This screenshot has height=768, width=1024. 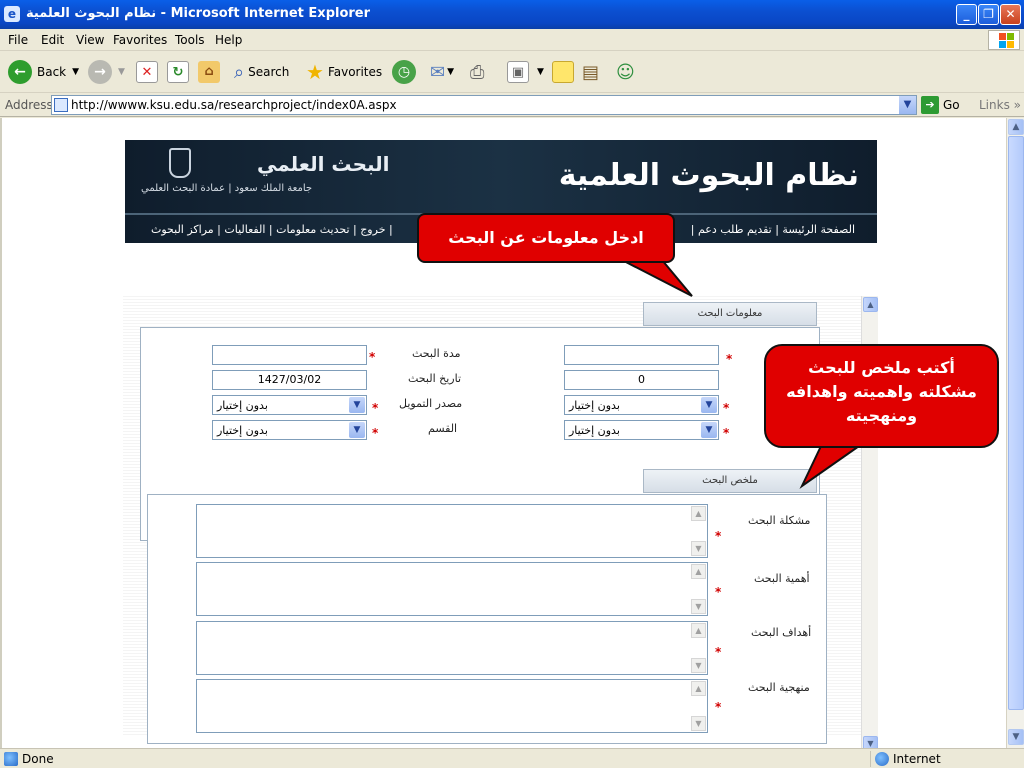 I want to click on funding-label: مصدر التمويل, so click(x=431, y=403).